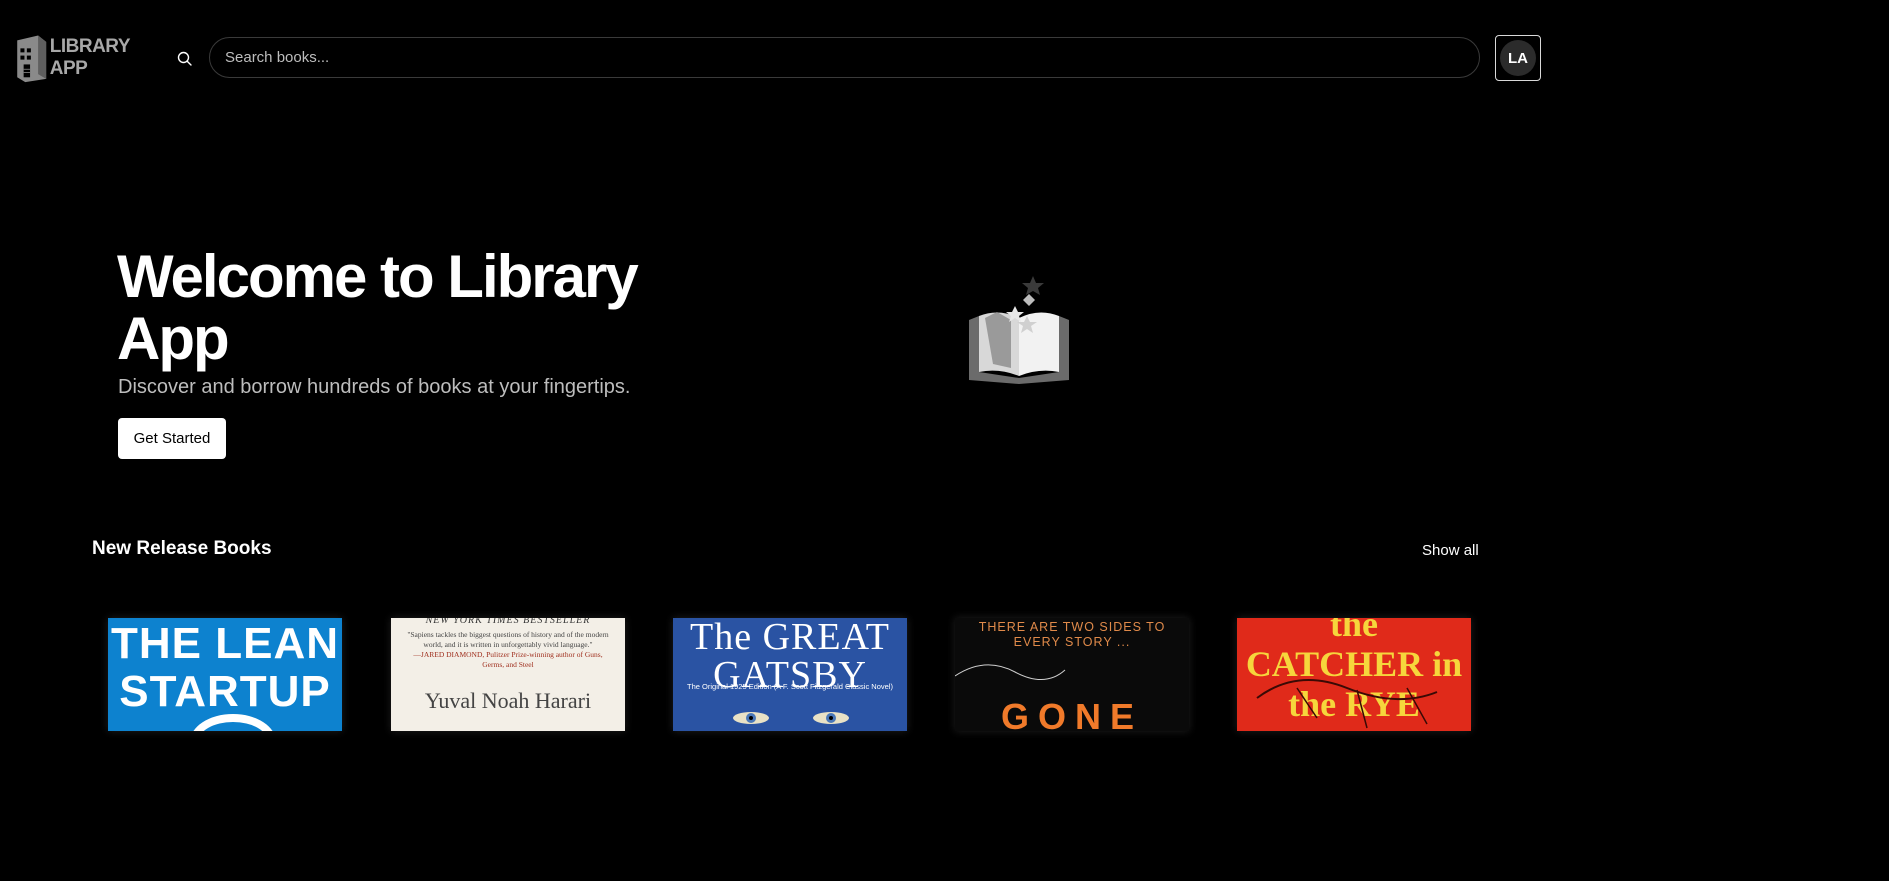 The height and width of the screenshot is (881, 1889). What do you see at coordinates (1010, 672) in the screenshot?
I see `cover-art-hair-strand` at bounding box center [1010, 672].